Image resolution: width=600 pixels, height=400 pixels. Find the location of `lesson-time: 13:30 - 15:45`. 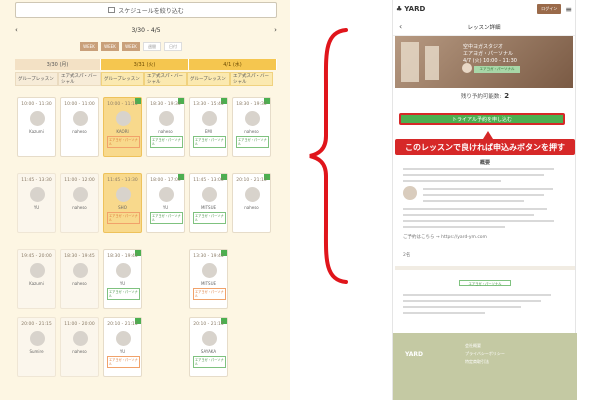

lesson-time: 13:30 - 15:45 is located at coordinates (208, 104).